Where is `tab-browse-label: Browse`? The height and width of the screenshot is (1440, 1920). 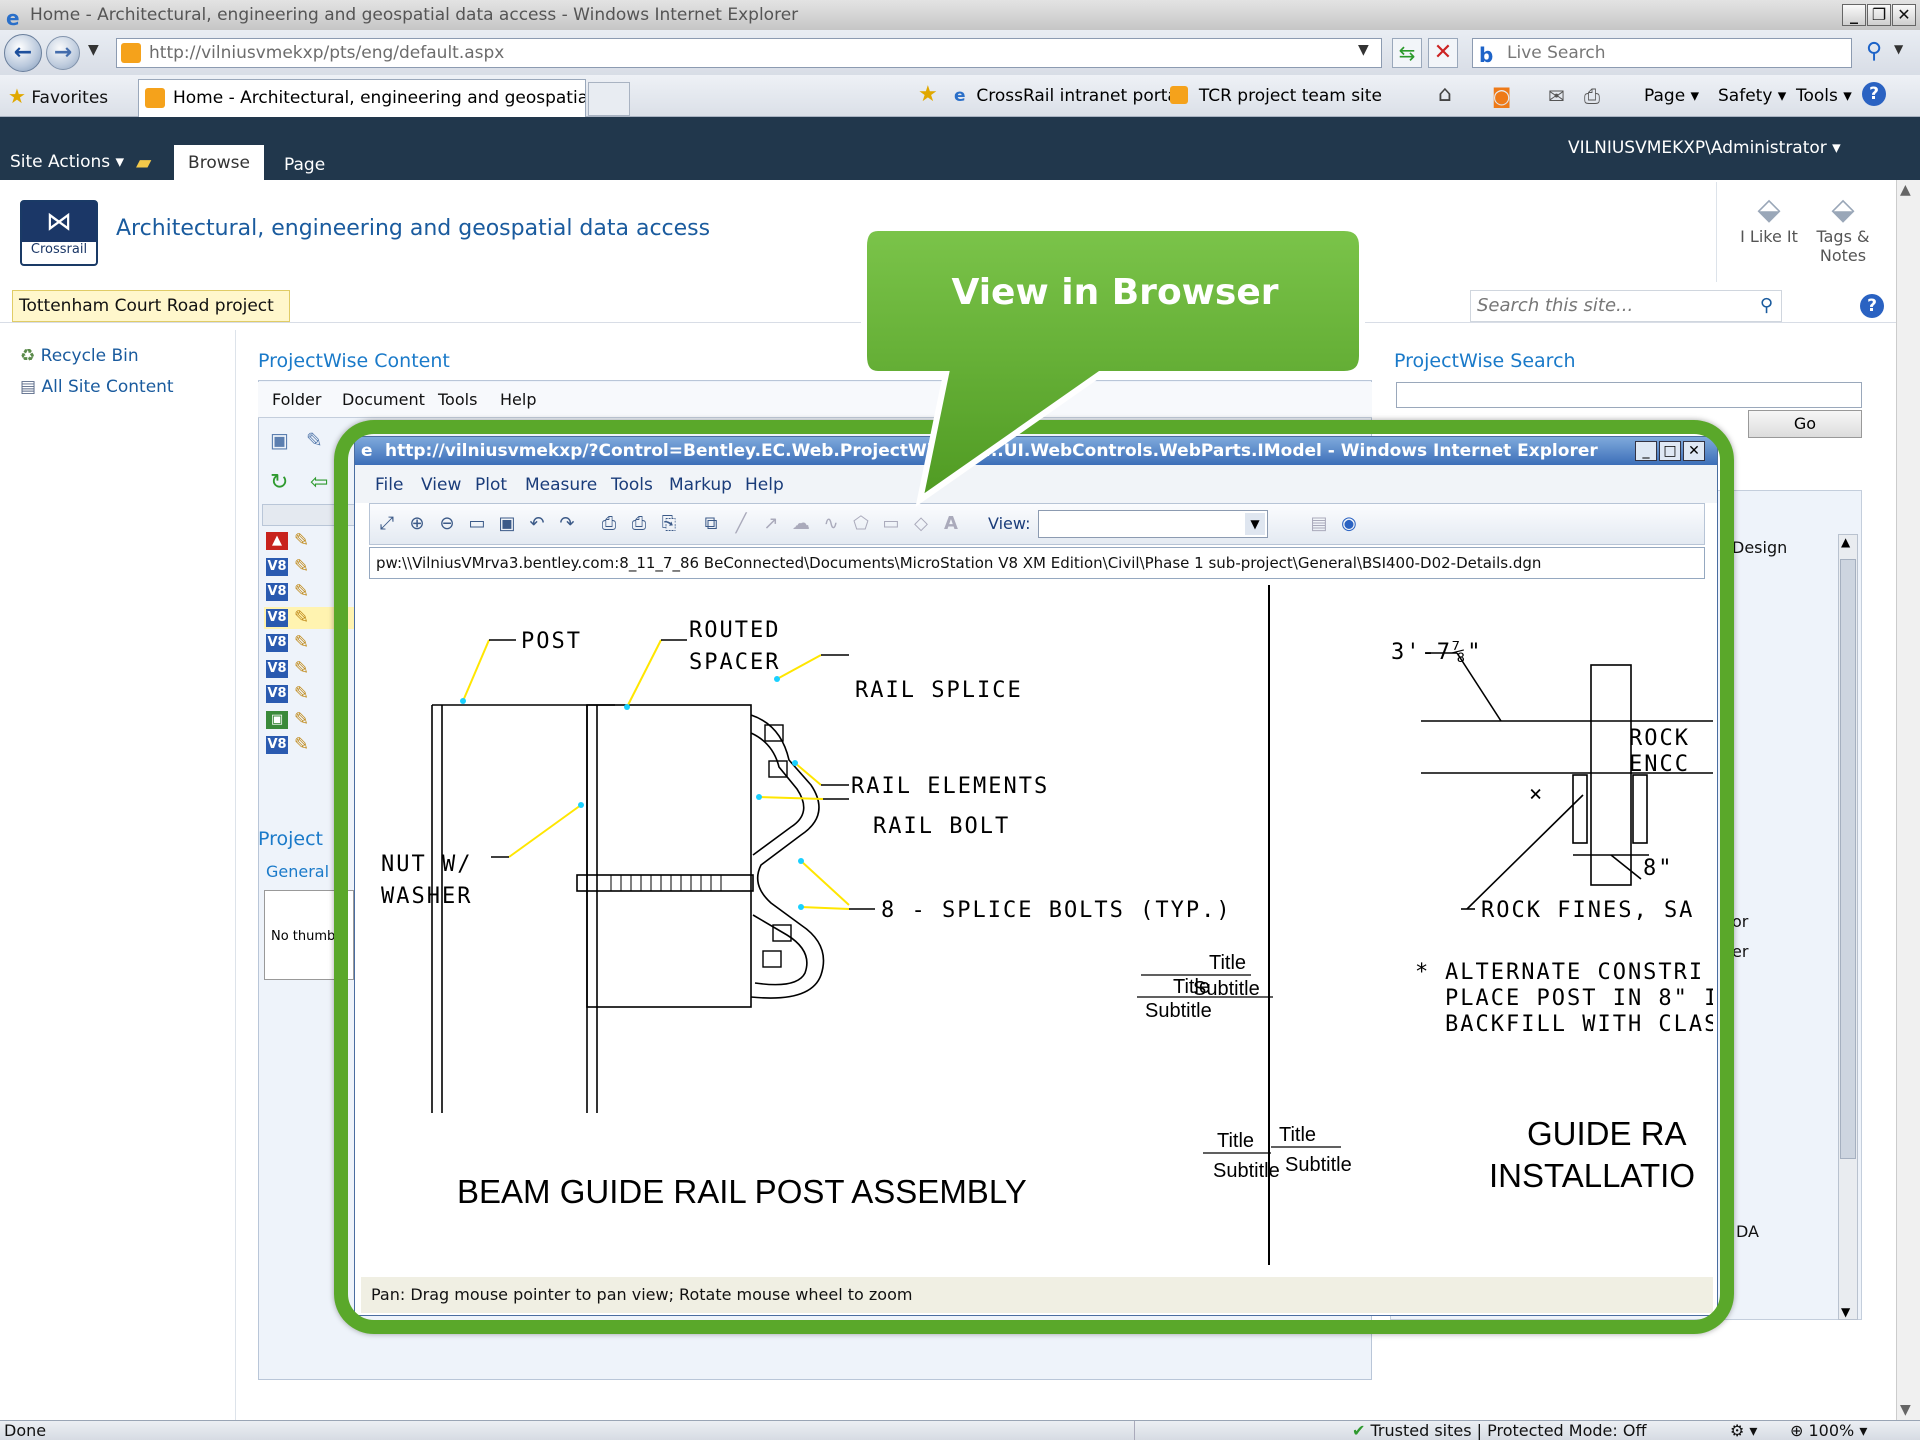 tab-browse-label: Browse is located at coordinates (219, 163).